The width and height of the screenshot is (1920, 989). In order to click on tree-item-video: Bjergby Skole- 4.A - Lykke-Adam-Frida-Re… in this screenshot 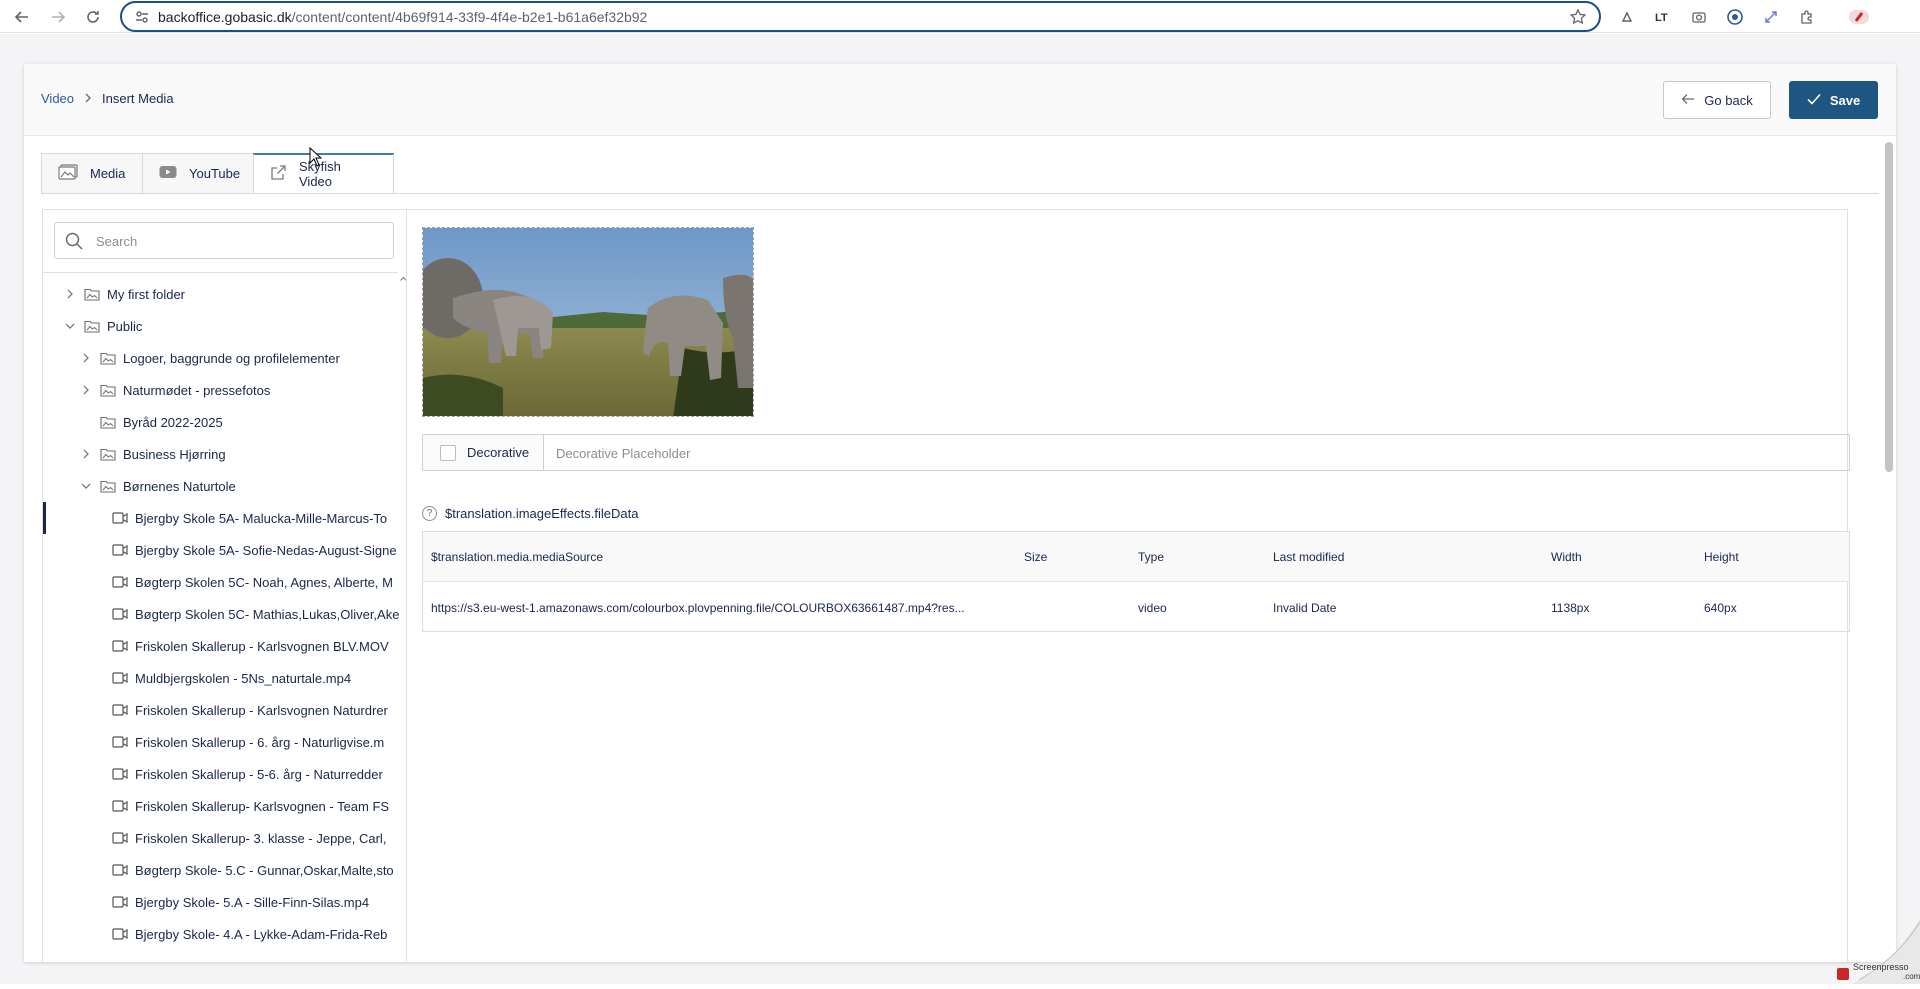, I will do `click(220, 934)`.